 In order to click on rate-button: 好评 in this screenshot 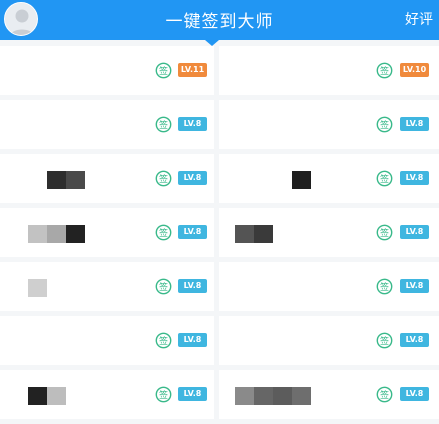, I will do `click(419, 19)`.